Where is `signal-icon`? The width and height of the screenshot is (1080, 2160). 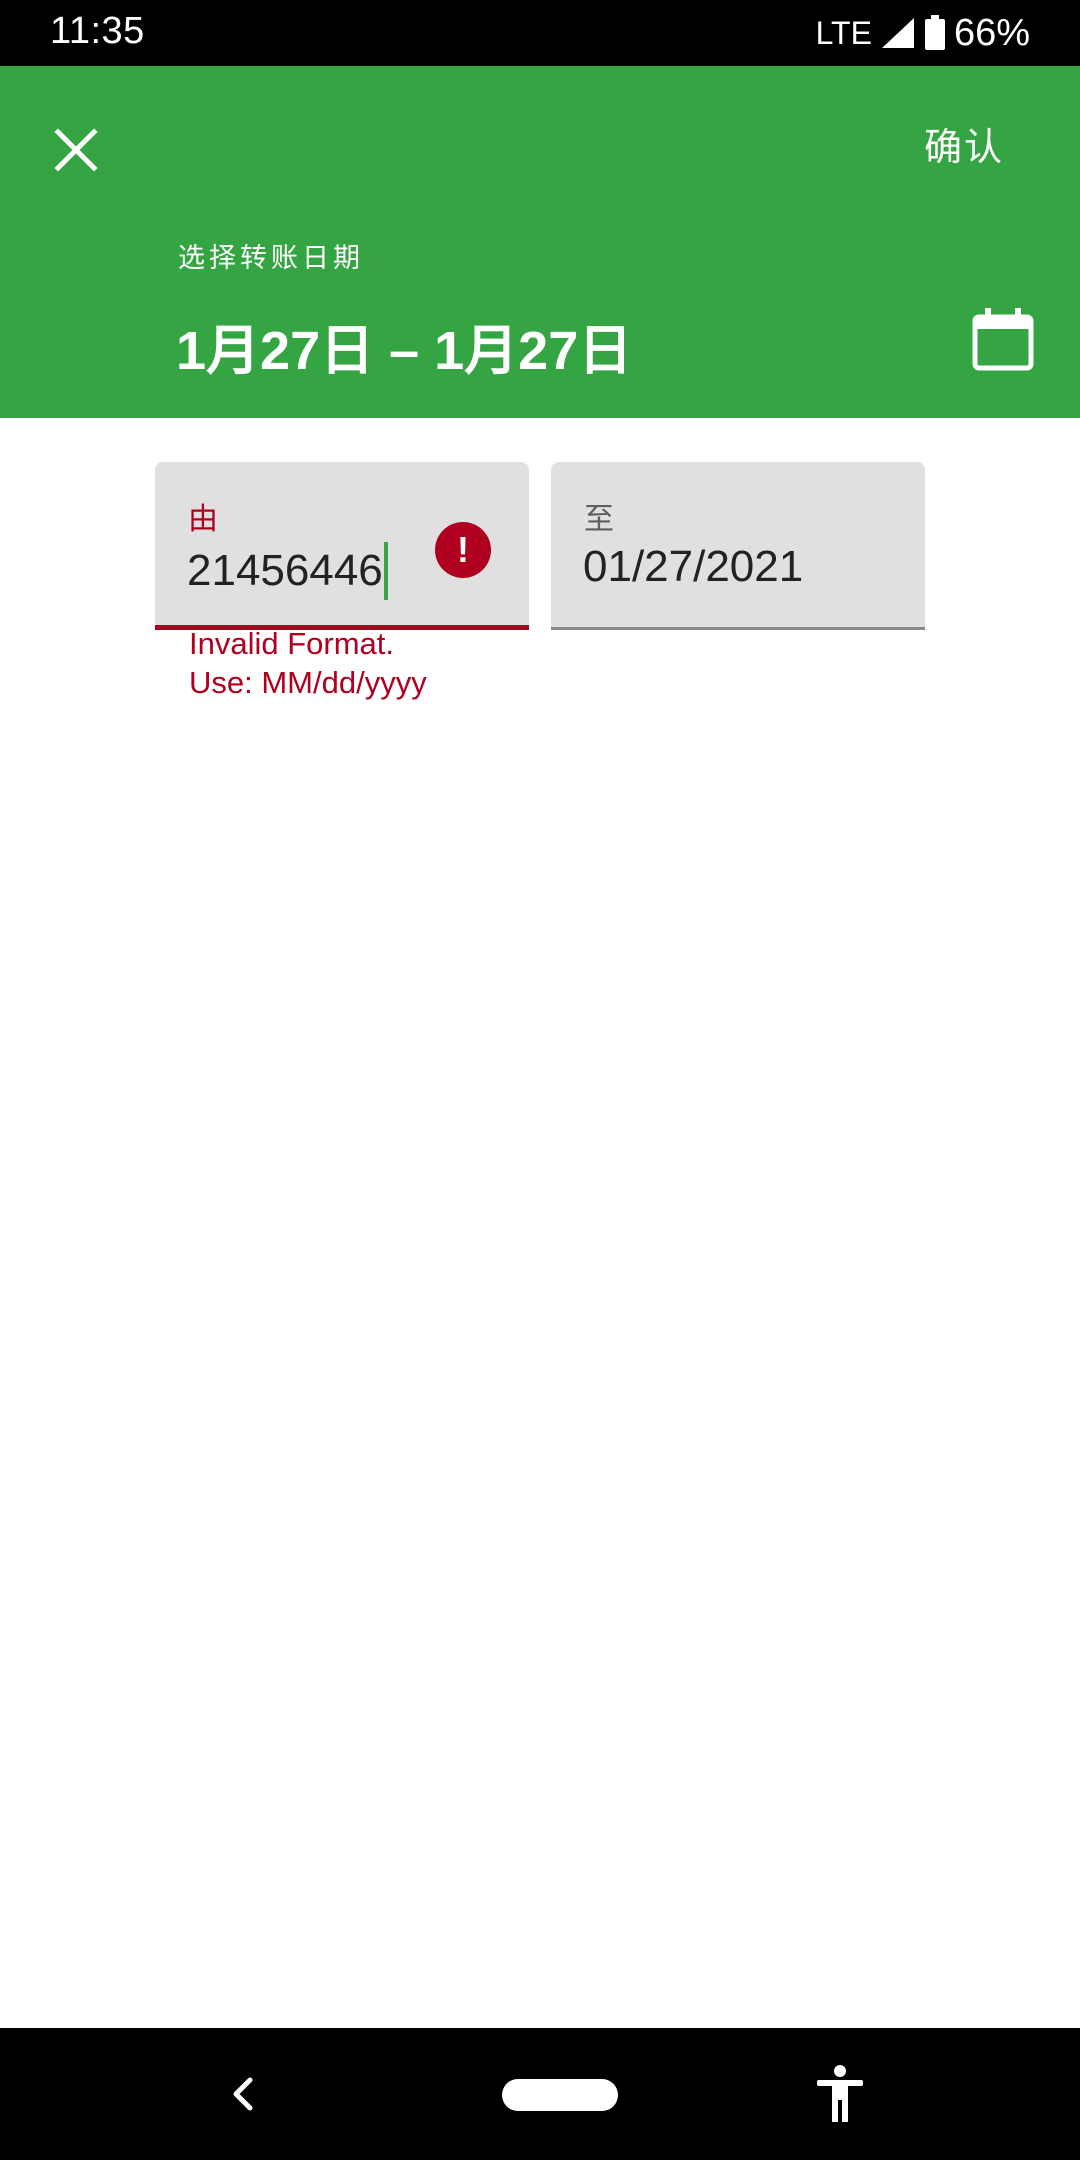
signal-icon is located at coordinates (897, 33).